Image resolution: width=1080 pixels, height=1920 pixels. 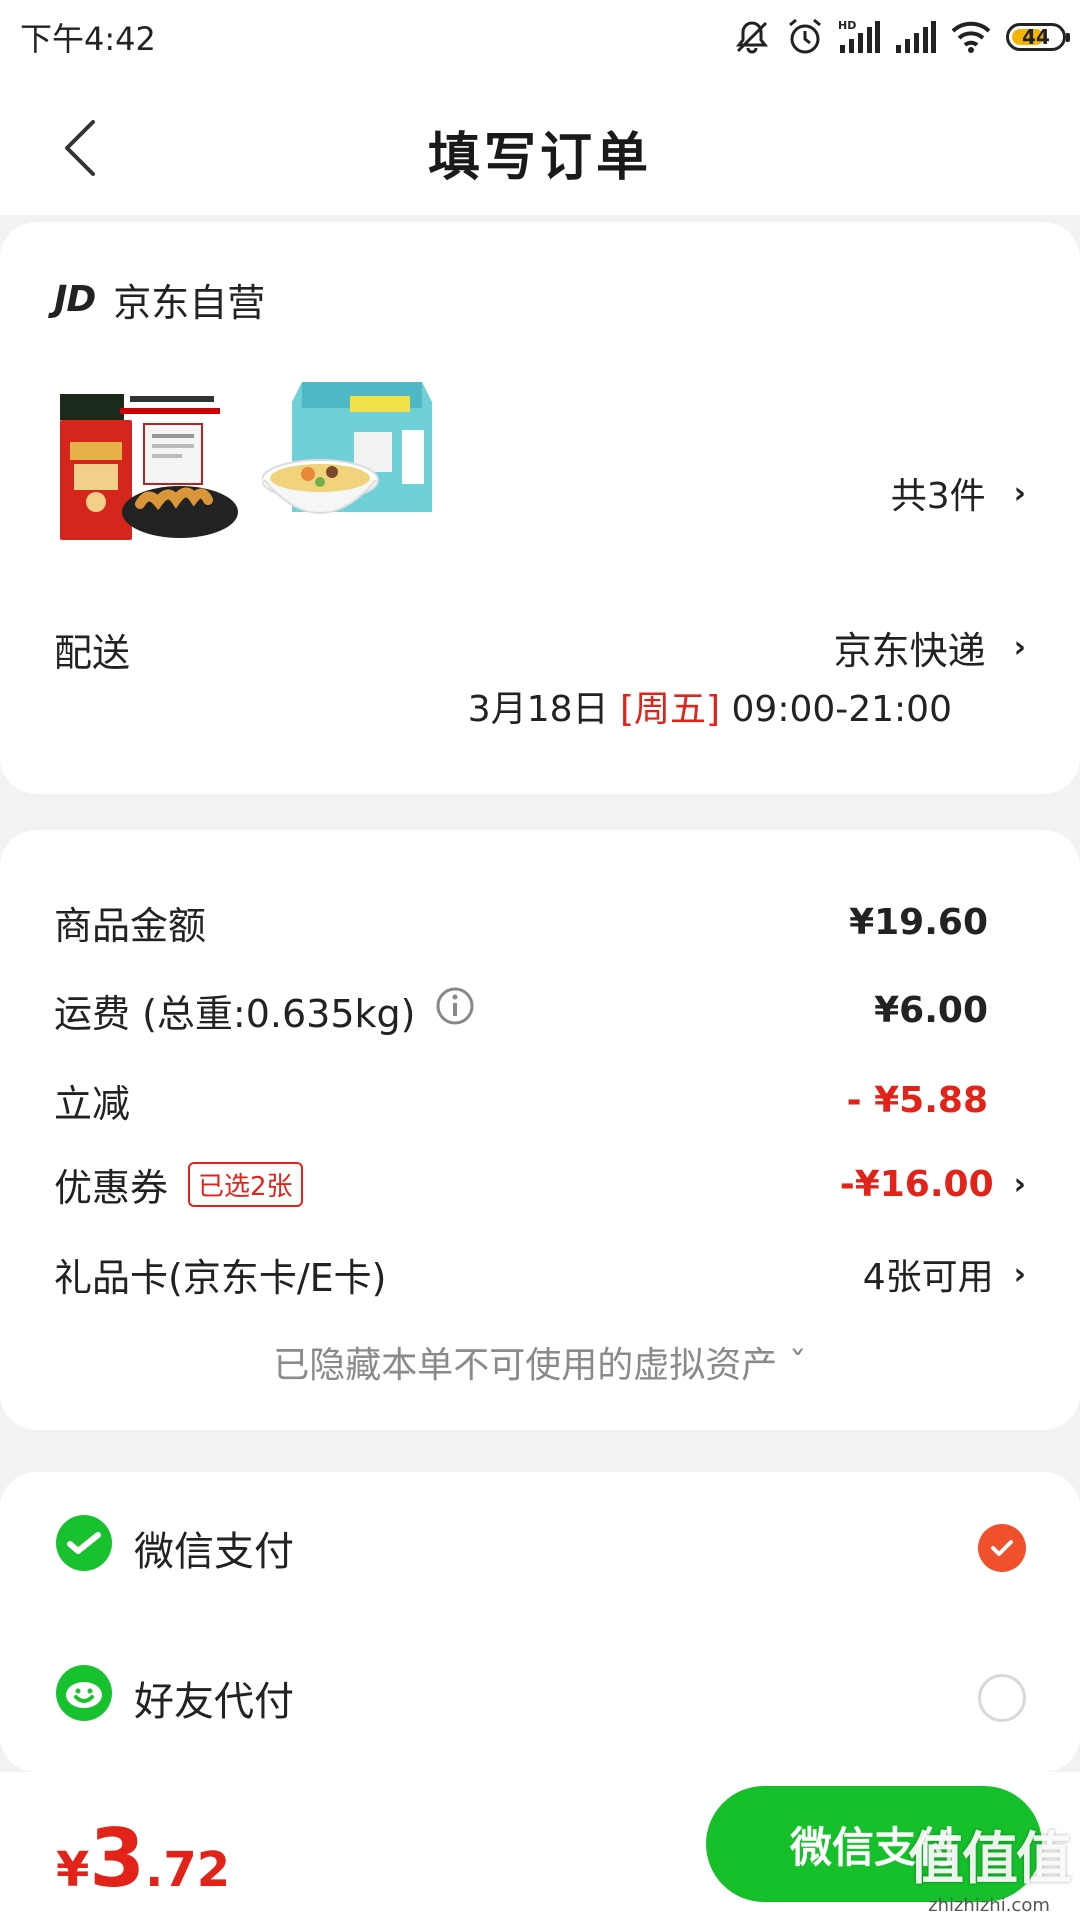 I want to click on goods-amount-label: 商品金额, so click(x=130, y=925).